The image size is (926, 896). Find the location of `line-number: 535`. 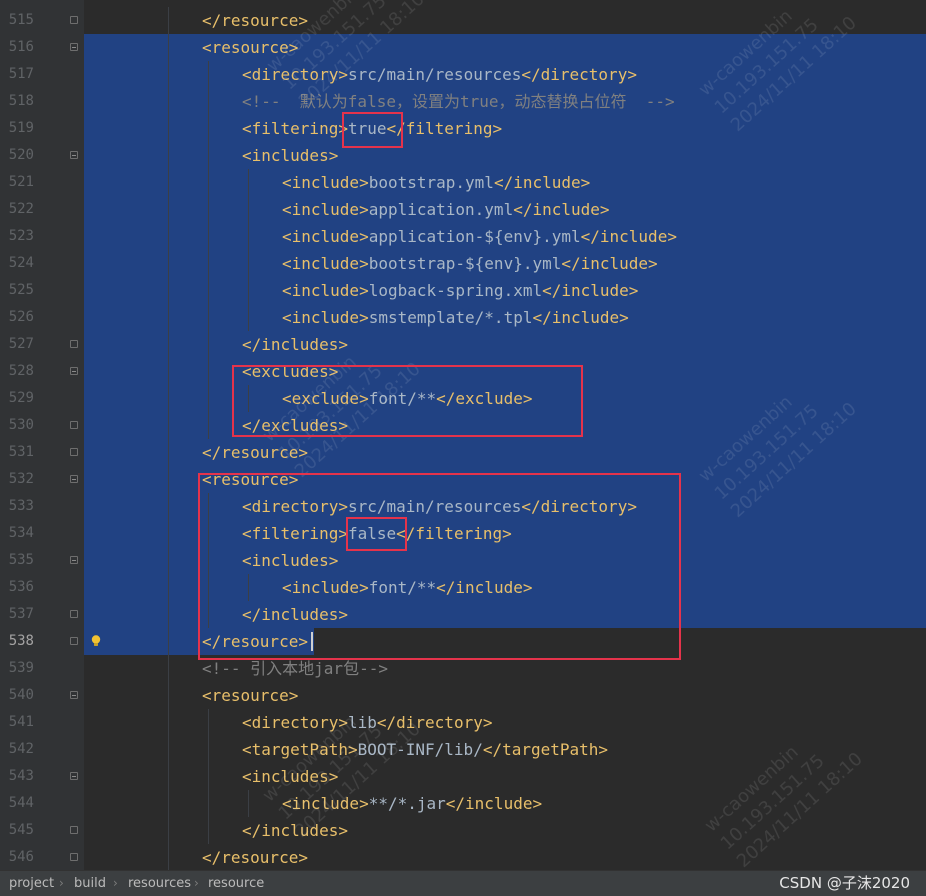

line-number: 535 is located at coordinates (21, 560).